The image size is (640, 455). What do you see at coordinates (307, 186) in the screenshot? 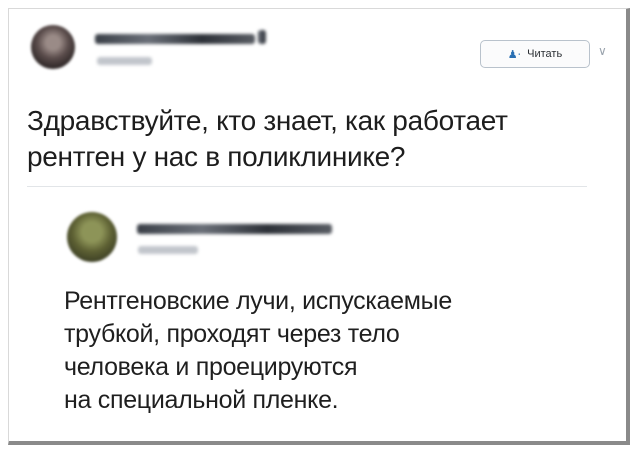
I see `divider` at bounding box center [307, 186].